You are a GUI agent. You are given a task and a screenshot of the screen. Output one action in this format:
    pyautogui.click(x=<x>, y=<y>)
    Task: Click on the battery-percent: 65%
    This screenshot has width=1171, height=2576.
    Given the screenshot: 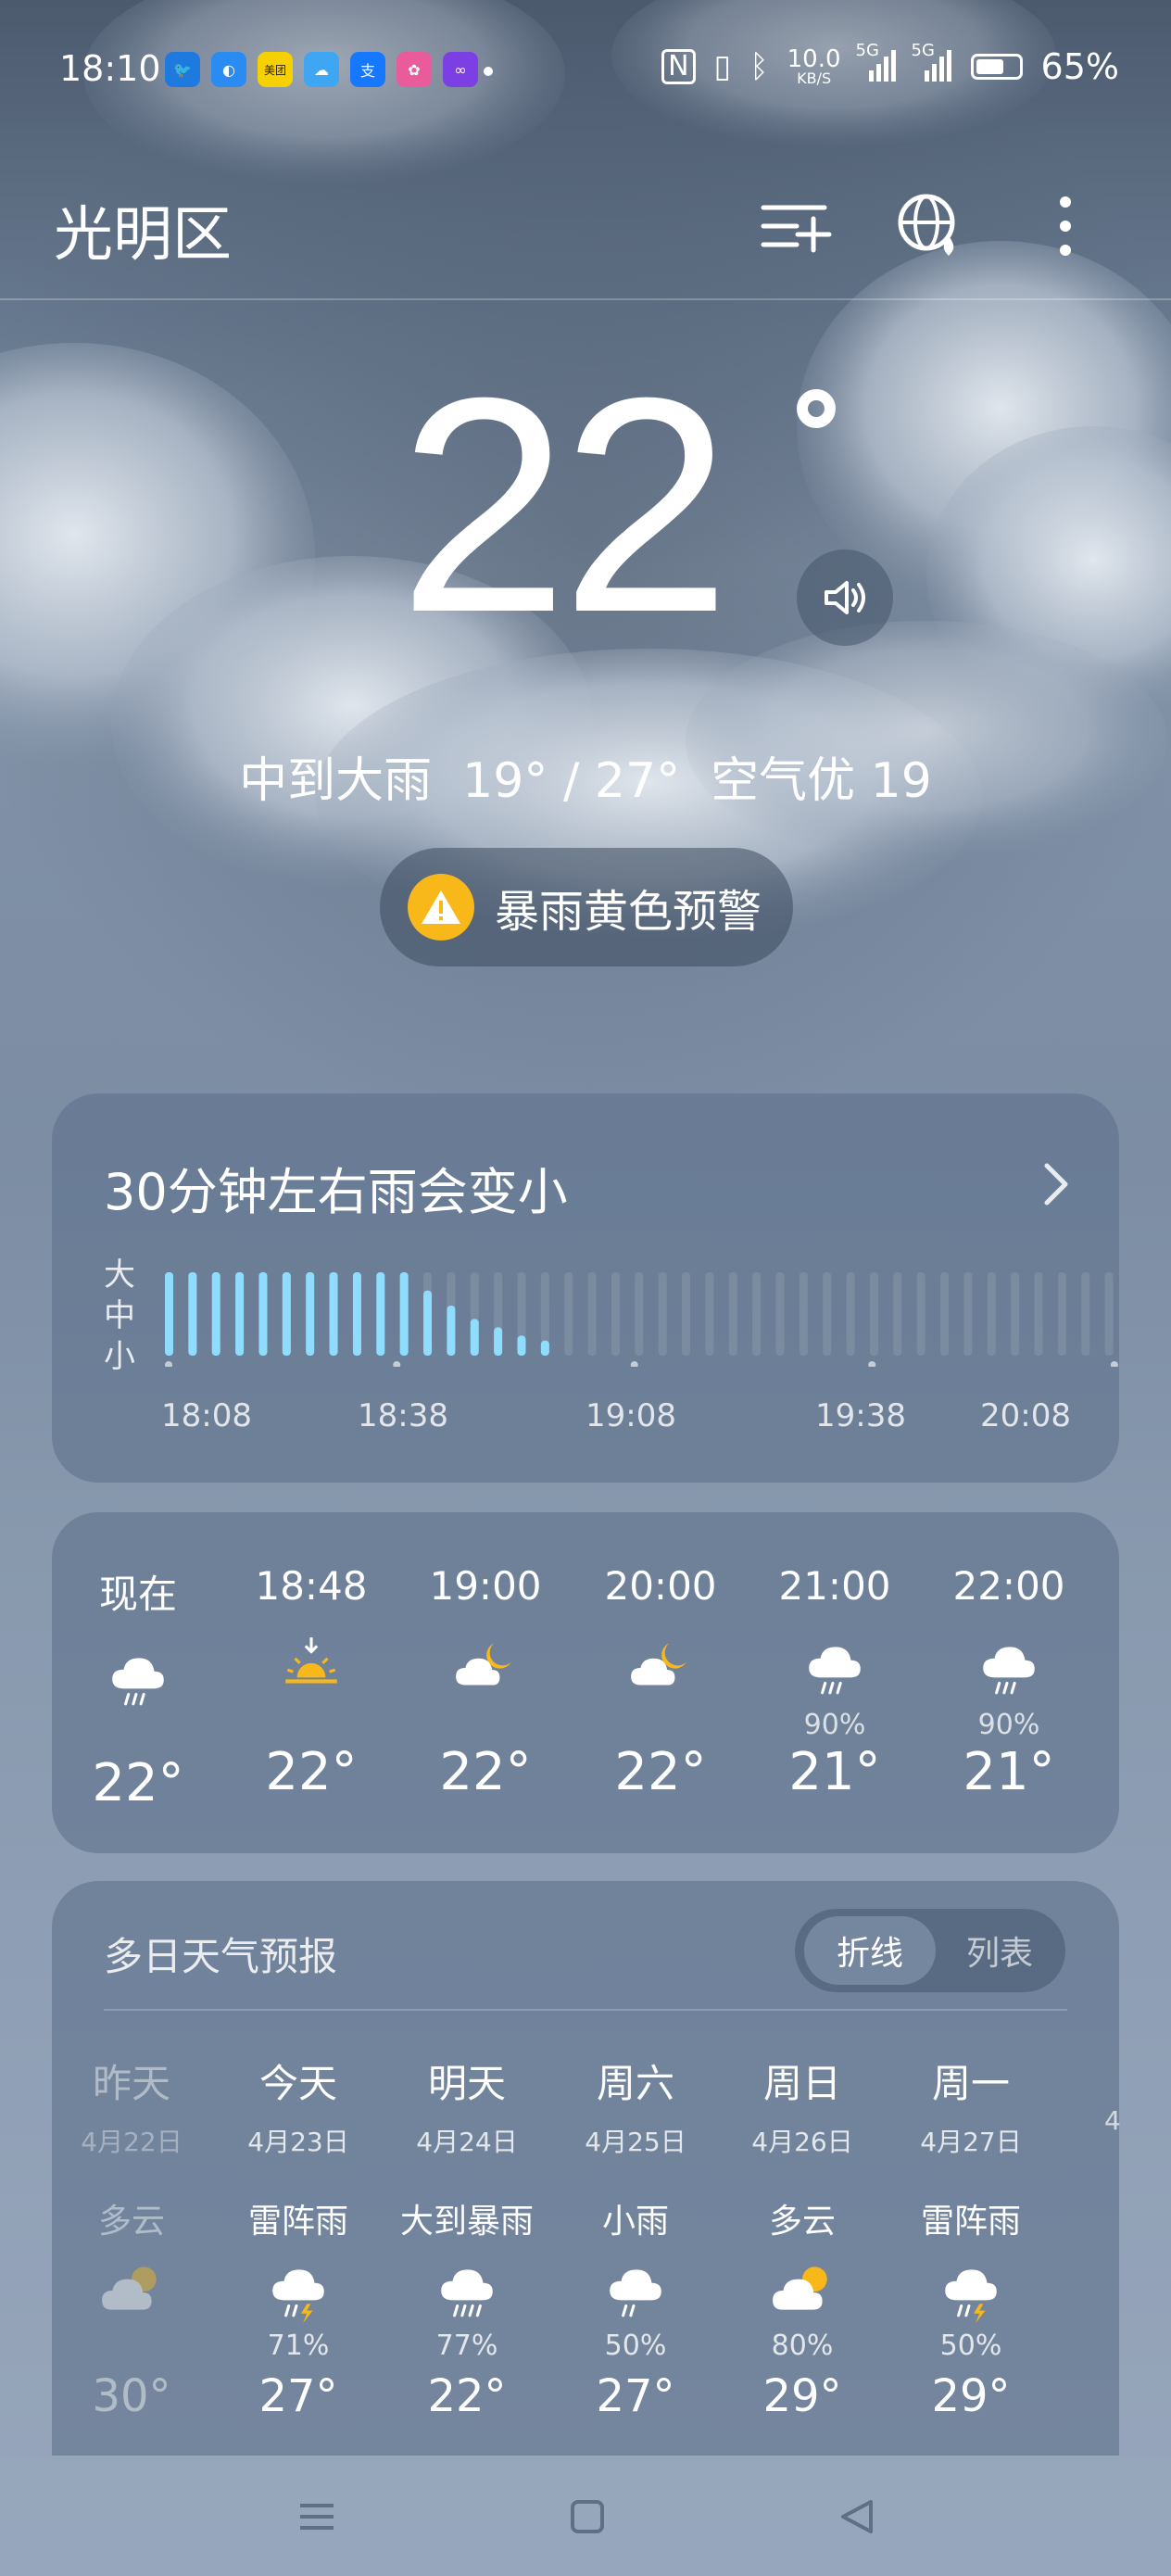 What is the action you would take?
    pyautogui.click(x=1079, y=66)
    